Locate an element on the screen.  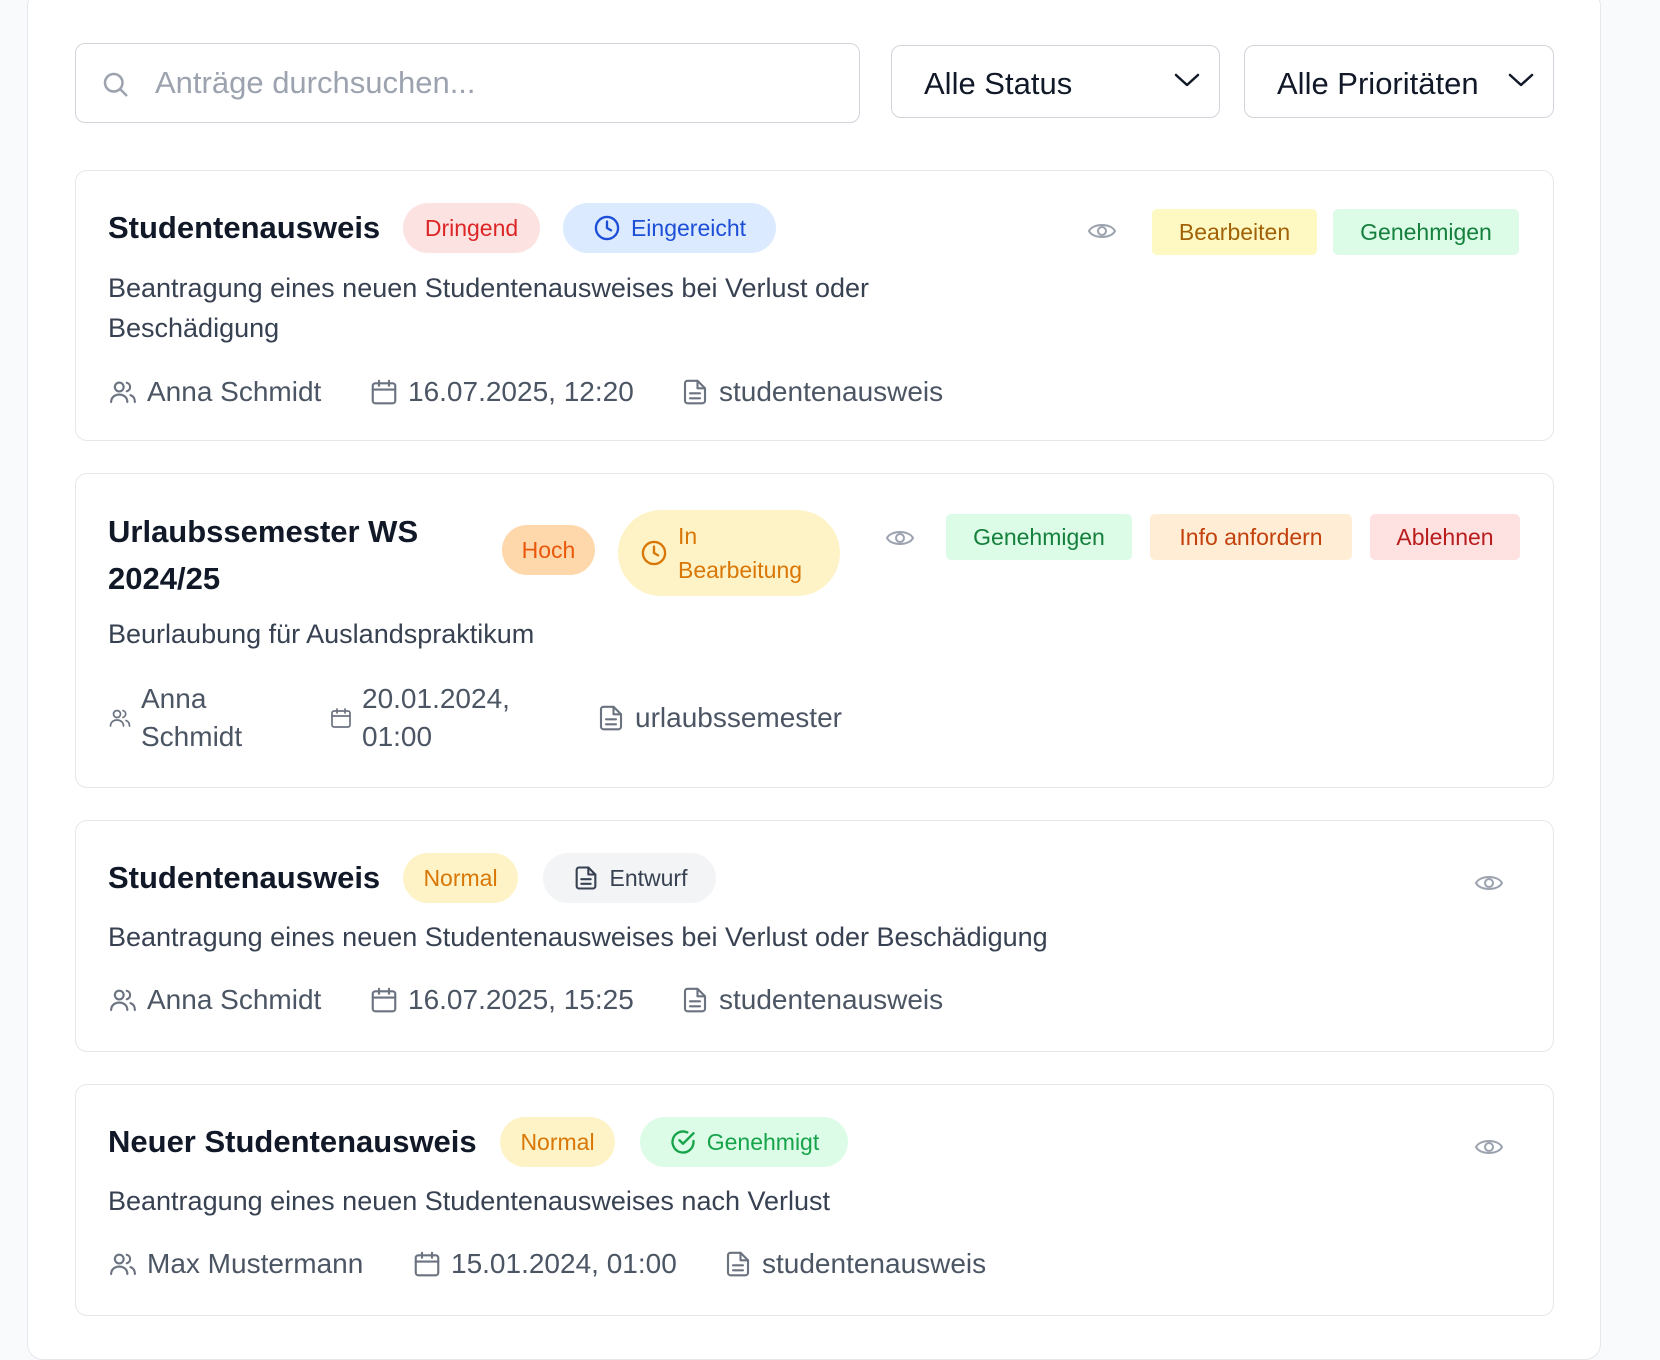
priority-label: Dringend is located at coordinates (471, 227).